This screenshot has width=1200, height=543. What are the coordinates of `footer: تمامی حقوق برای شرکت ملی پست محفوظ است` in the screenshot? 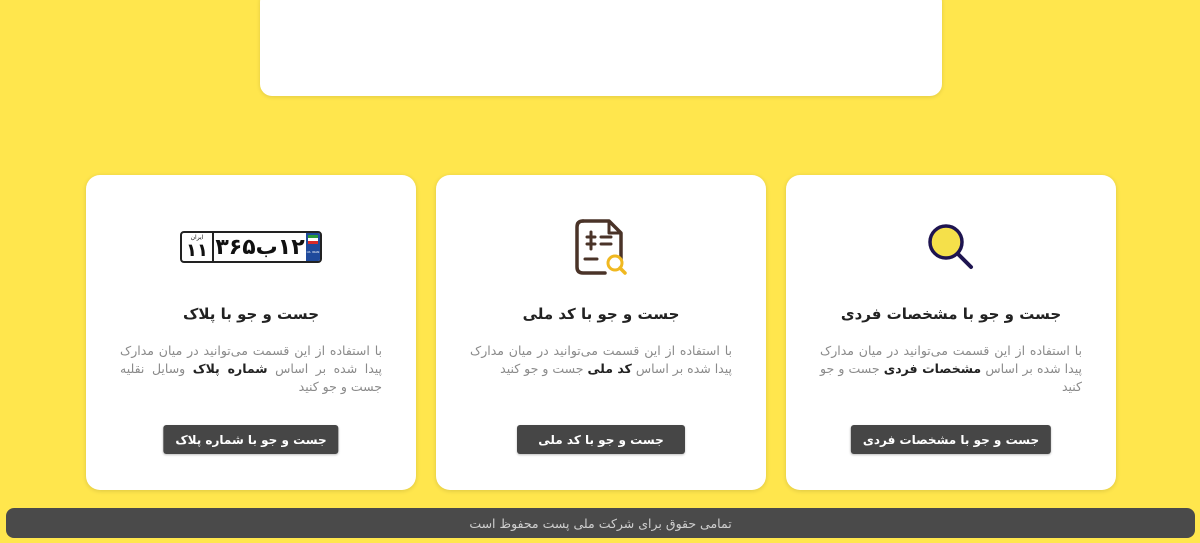 It's located at (600, 523).